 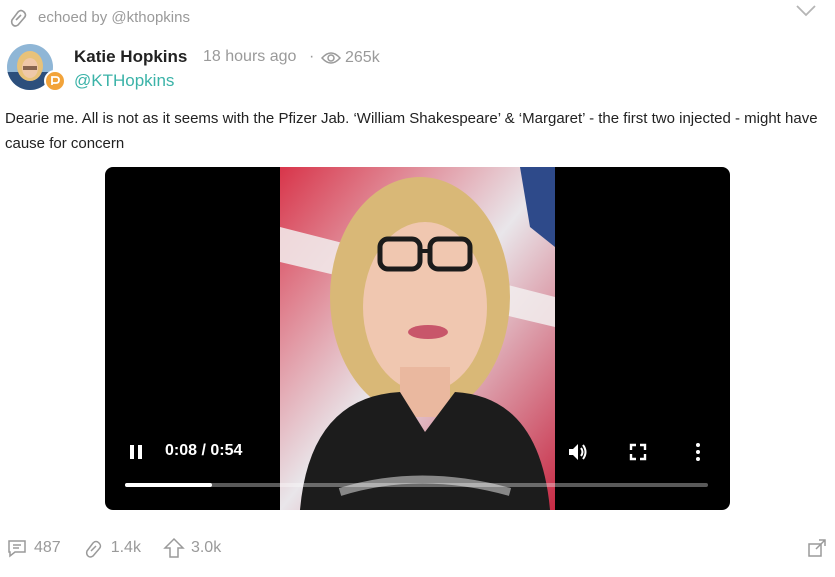 What do you see at coordinates (130, 57) in the screenshot?
I see `author-name: Katie Hopkins` at bounding box center [130, 57].